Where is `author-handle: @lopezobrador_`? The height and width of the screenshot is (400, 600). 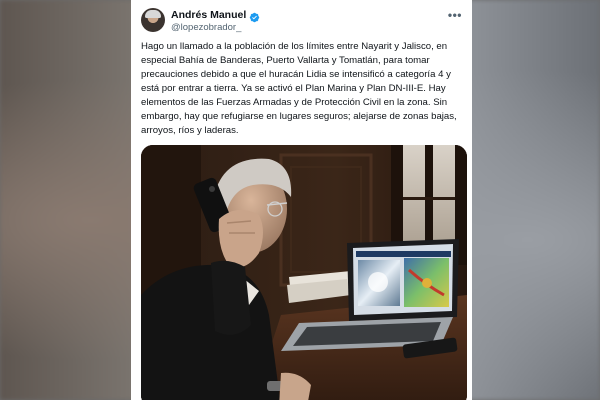
author-handle: @lopezobrador_ is located at coordinates (206, 27).